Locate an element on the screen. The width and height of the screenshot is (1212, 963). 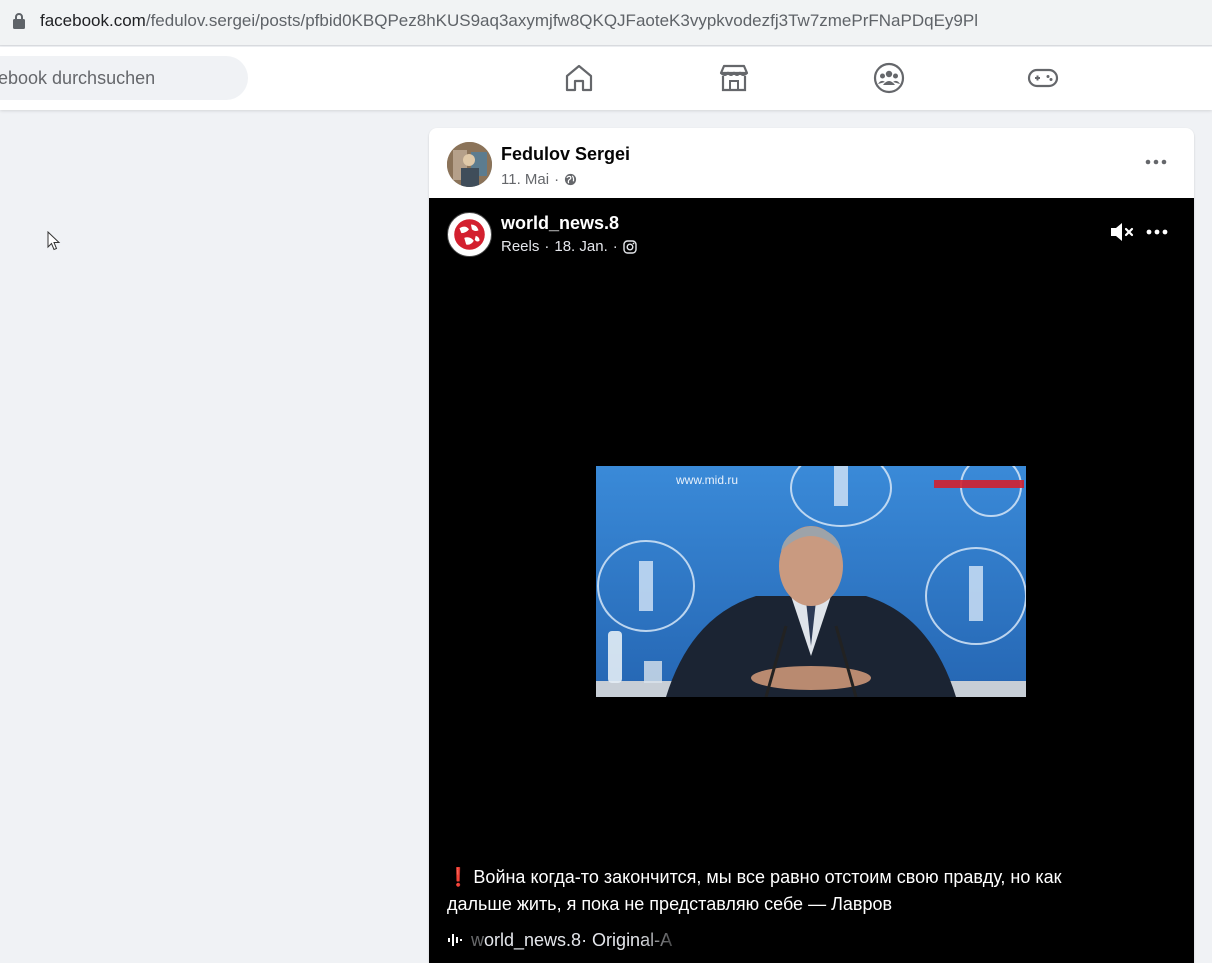
reel-meta: Reels · 18. Jan. · is located at coordinates (569, 246).